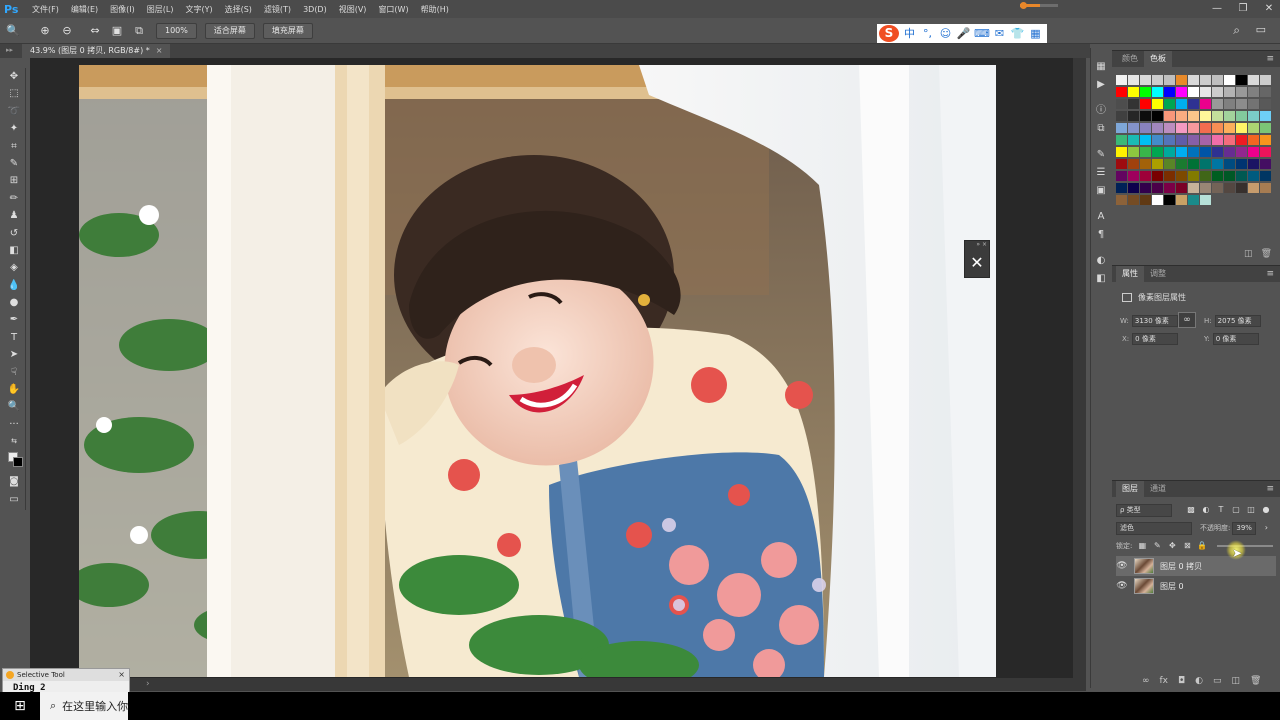 The image size is (1280, 720). What do you see at coordinates (1157, 546) in the screenshot?
I see `lock-paint-icon: ✎` at bounding box center [1157, 546].